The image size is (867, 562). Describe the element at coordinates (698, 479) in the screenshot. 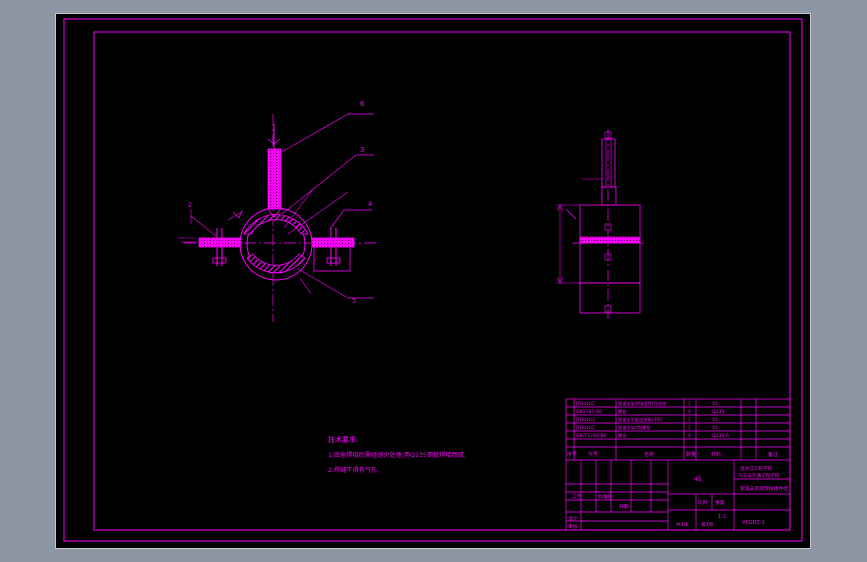

I see `part-material: 45` at that location.